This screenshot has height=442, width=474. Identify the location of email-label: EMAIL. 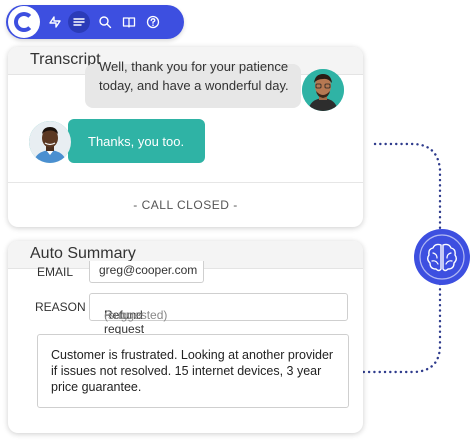
(55, 272).